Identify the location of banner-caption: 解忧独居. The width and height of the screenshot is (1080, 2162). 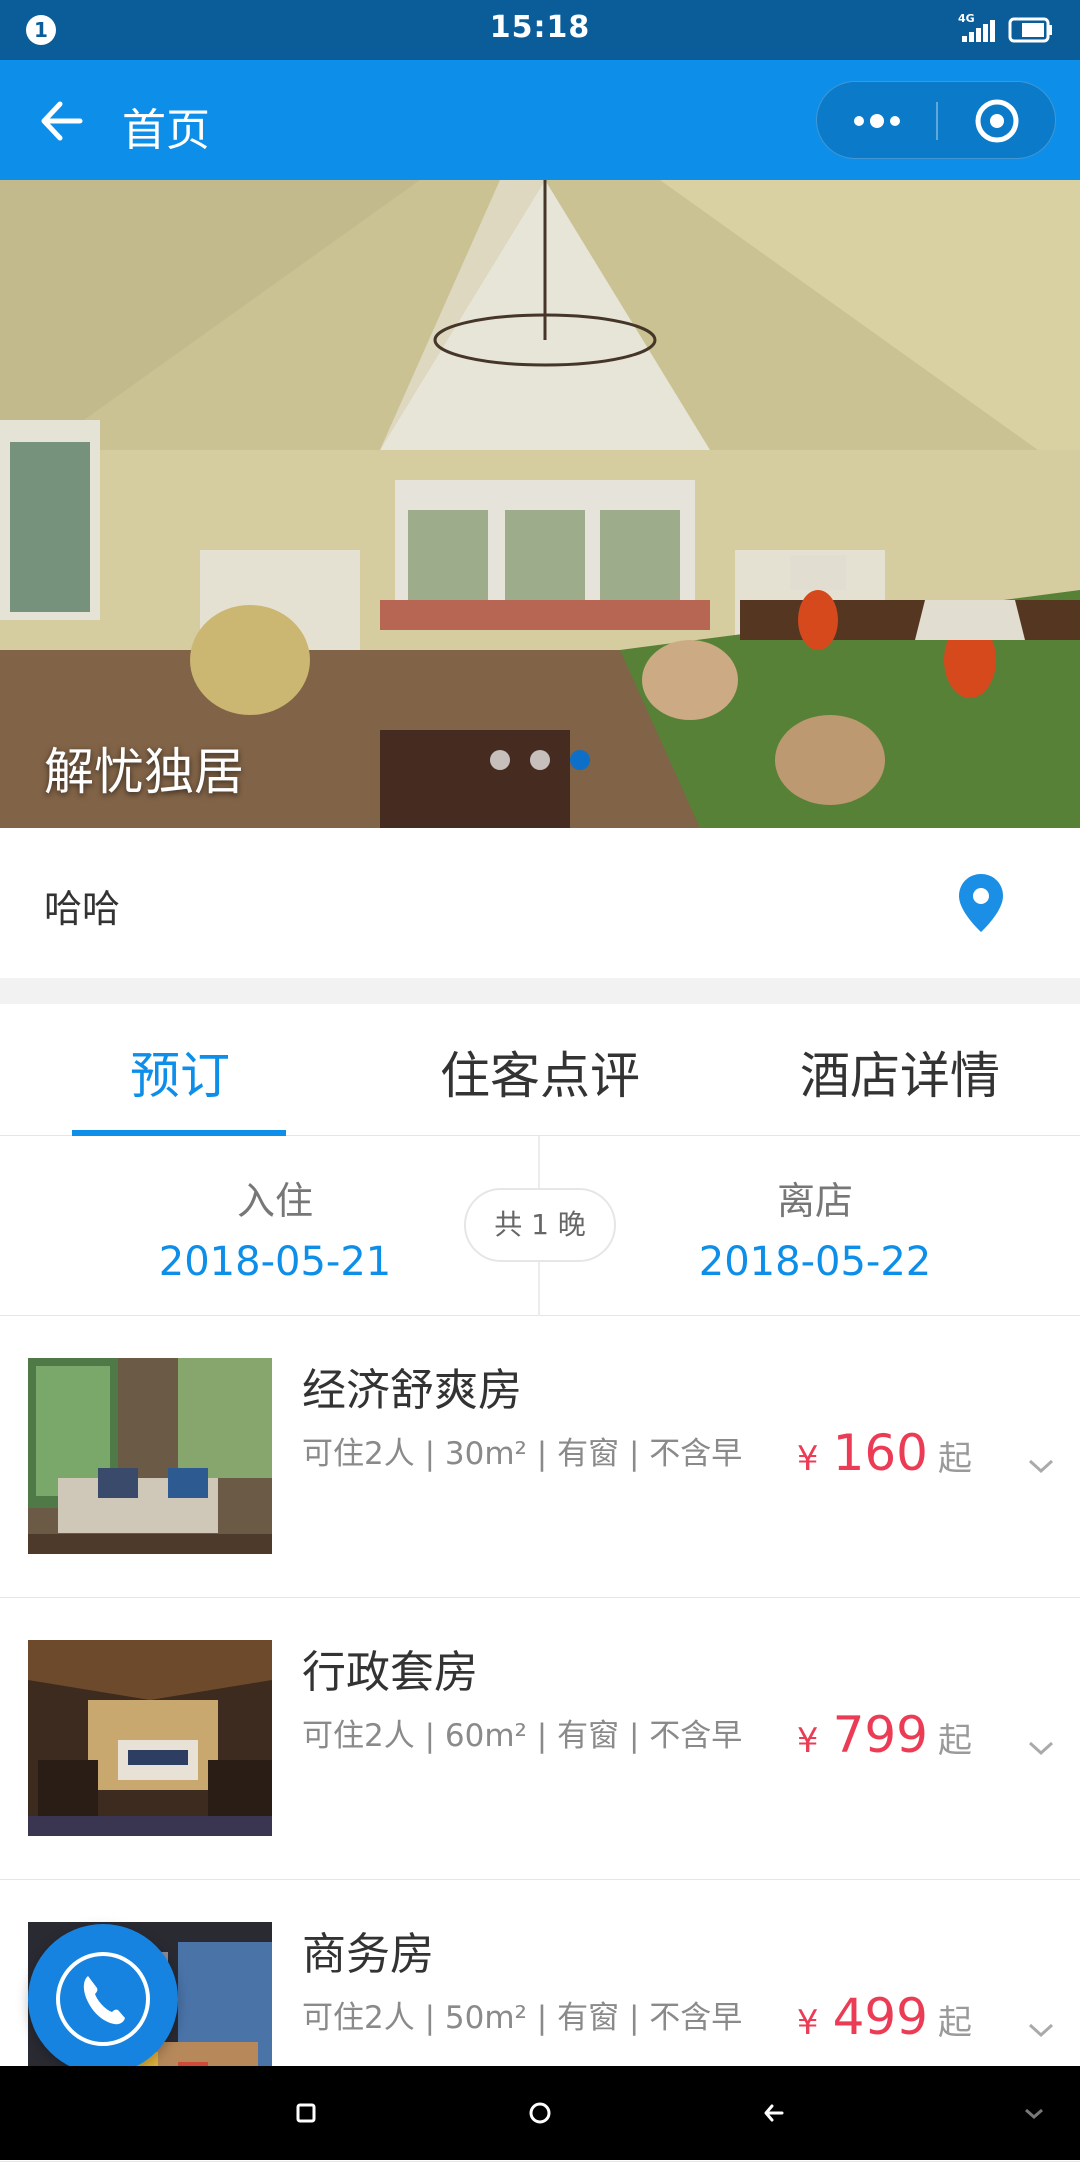
(144, 772).